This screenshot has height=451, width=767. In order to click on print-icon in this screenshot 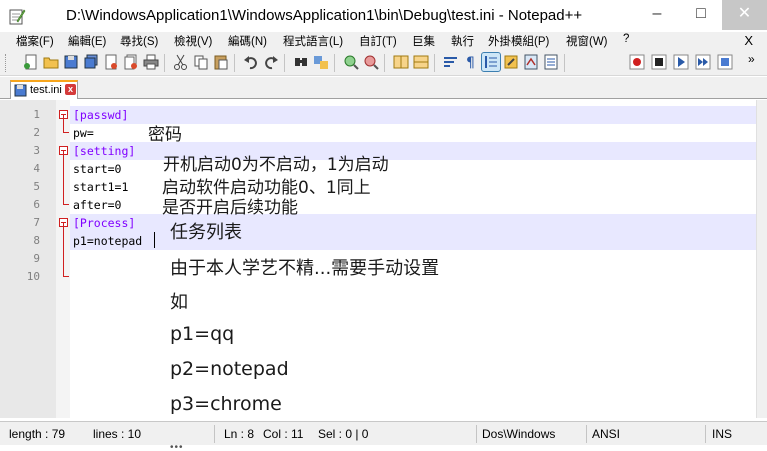, I will do `click(151, 62)`.